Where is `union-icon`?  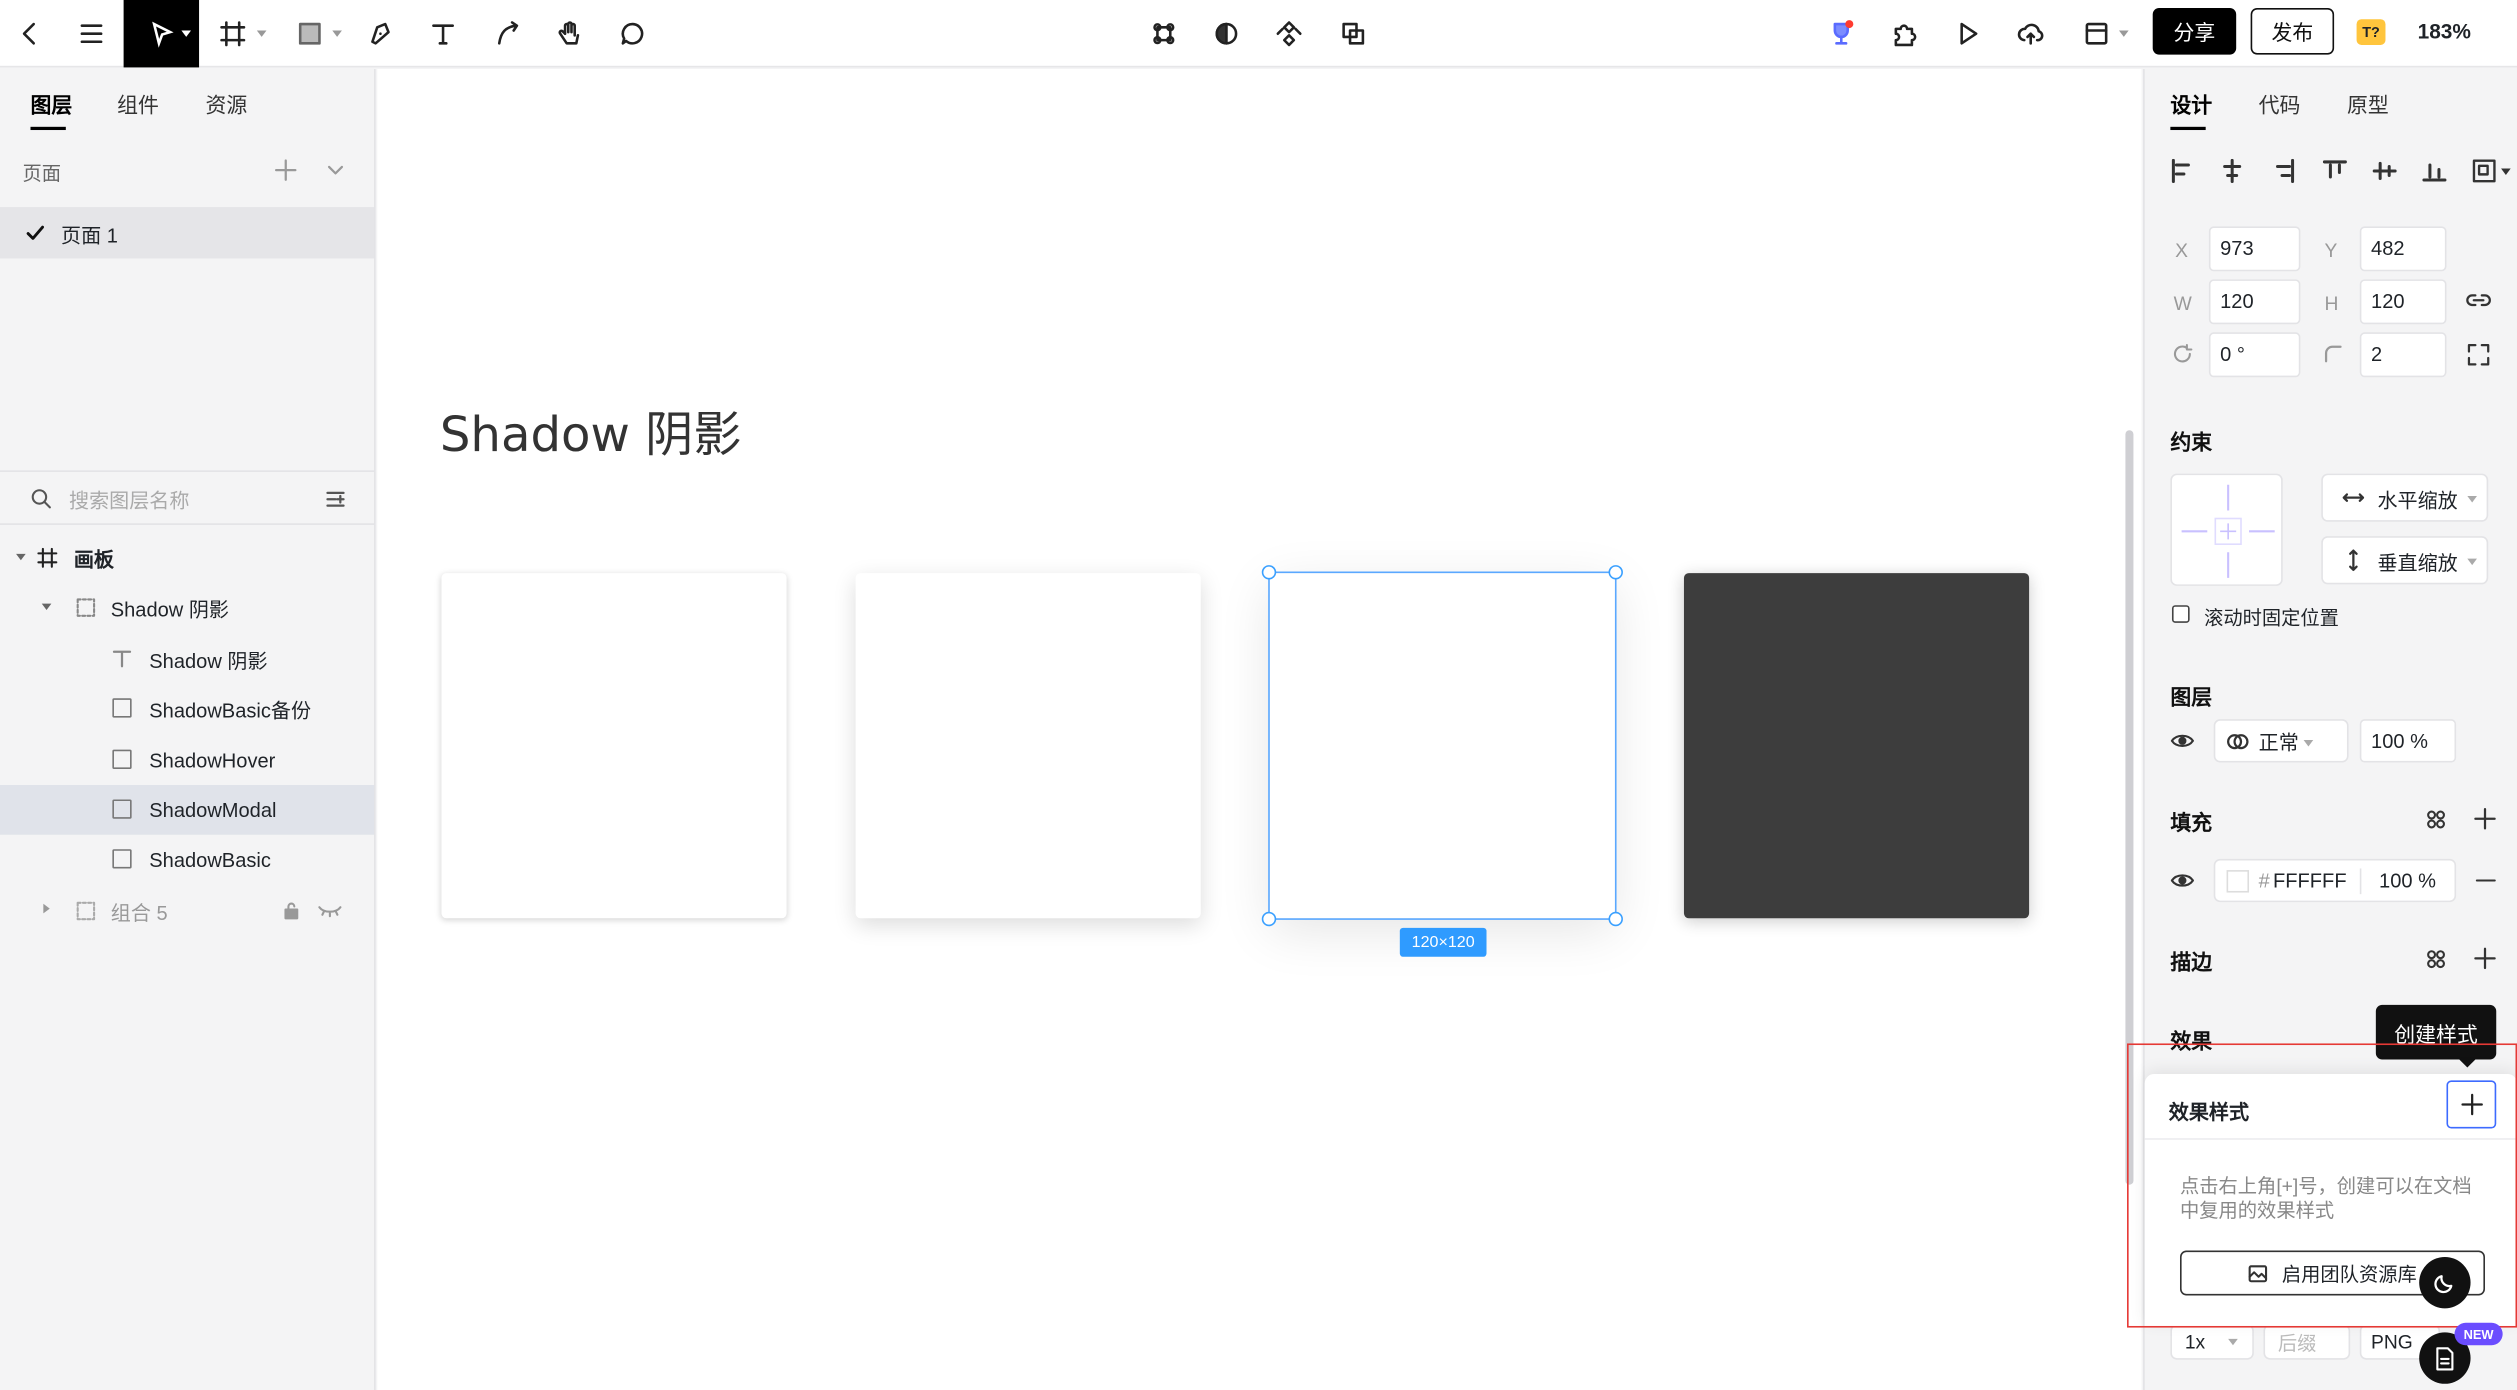
union-icon is located at coordinates (1353, 33).